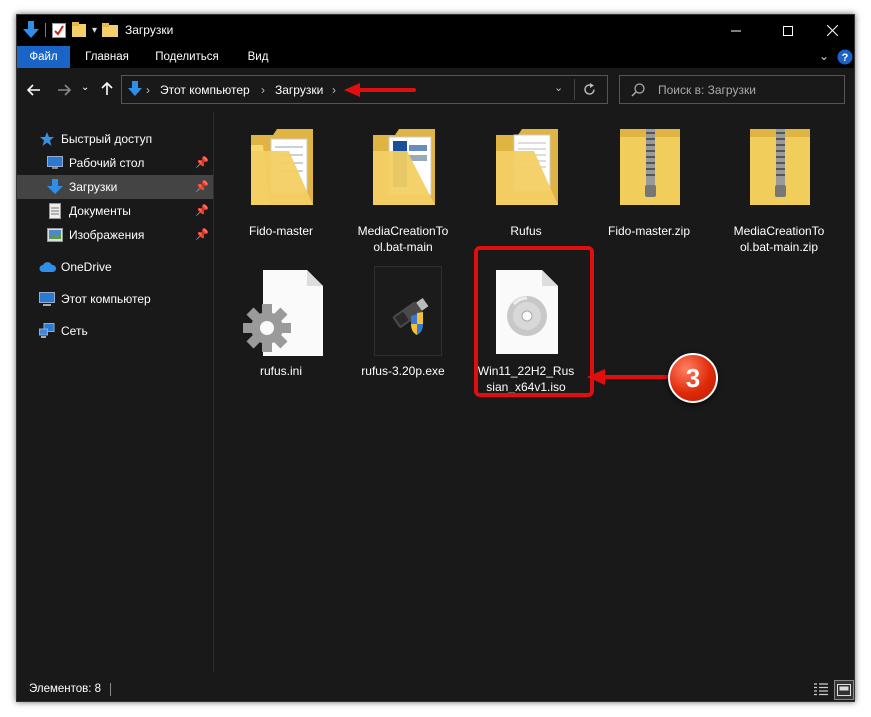 The image size is (871, 717). What do you see at coordinates (435, 57) in the screenshot?
I see `ribbon-tabs: Файл Главная Поделиться Вид ⌄ ?` at bounding box center [435, 57].